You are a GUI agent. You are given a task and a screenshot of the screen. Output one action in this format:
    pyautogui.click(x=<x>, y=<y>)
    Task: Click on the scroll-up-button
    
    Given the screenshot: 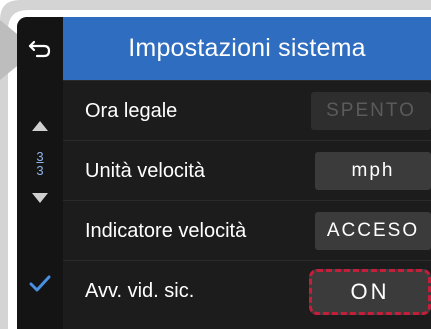 What is the action you would take?
    pyautogui.click(x=40, y=126)
    